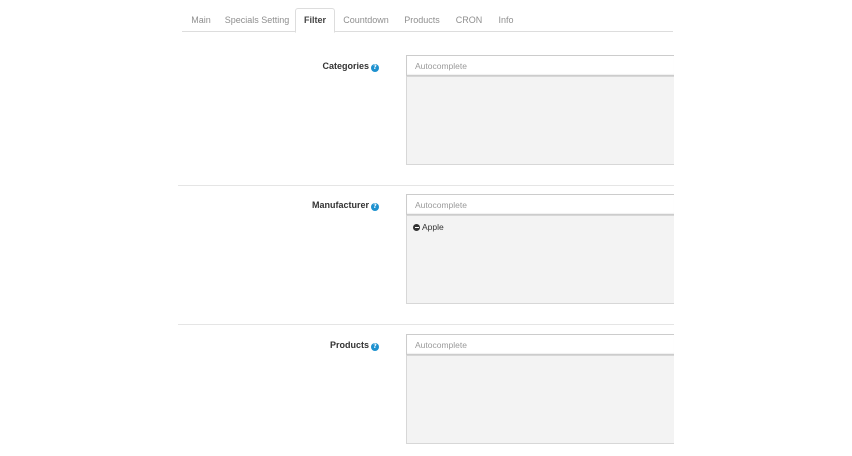  Describe the element at coordinates (345, 66) in the screenshot. I see `categories-label-text: Categories` at that location.